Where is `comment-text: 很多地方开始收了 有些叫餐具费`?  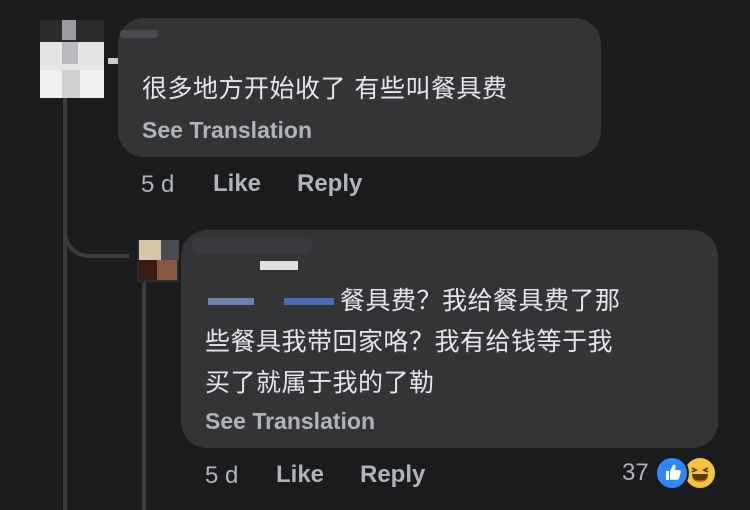 comment-text: 很多地方开始收了 有些叫餐具费 is located at coordinates (325, 88).